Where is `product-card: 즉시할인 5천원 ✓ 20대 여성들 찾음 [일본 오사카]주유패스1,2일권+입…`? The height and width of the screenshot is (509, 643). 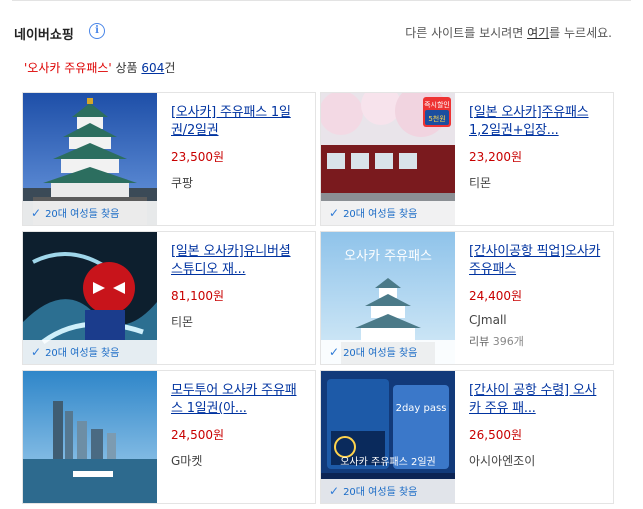 product-card: 즉시할인 5천원 ✓ 20대 여성들 찾음 [일본 오사카]주유패스1,2일권+입… is located at coordinates (467, 159).